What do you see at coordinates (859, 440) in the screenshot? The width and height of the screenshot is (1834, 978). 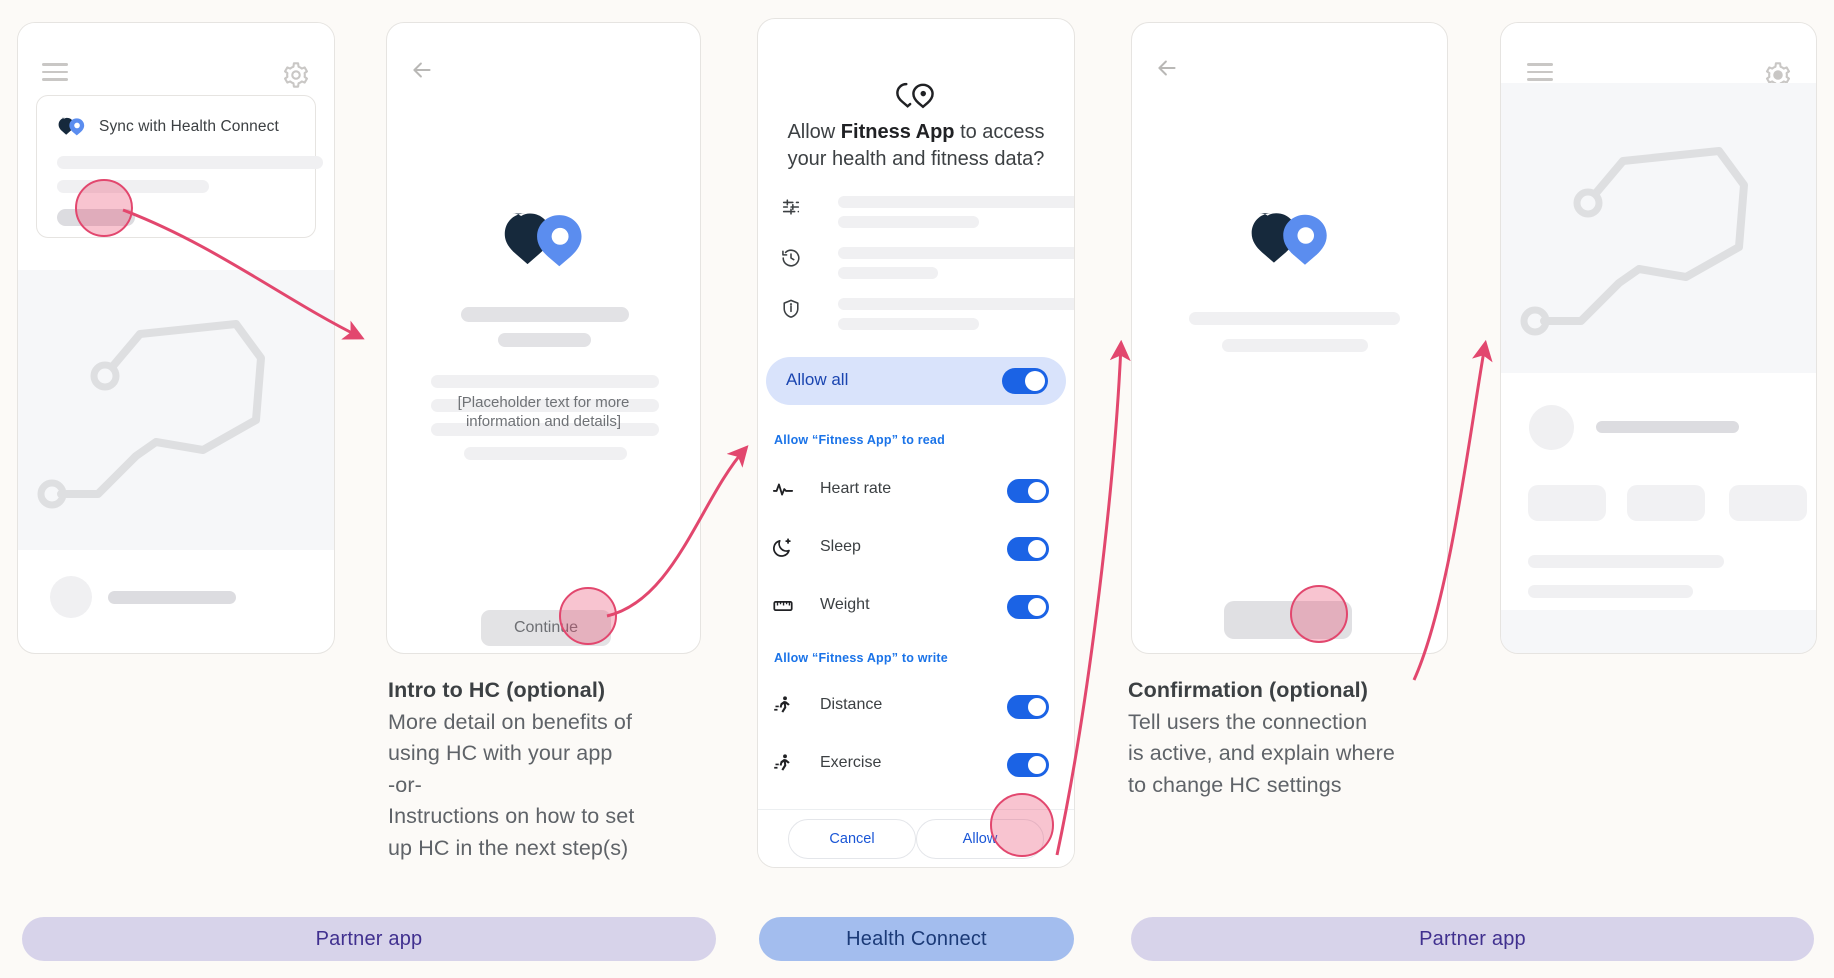 I see `read-group-label: Allow “Fitness App” to read` at bounding box center [859, 440].